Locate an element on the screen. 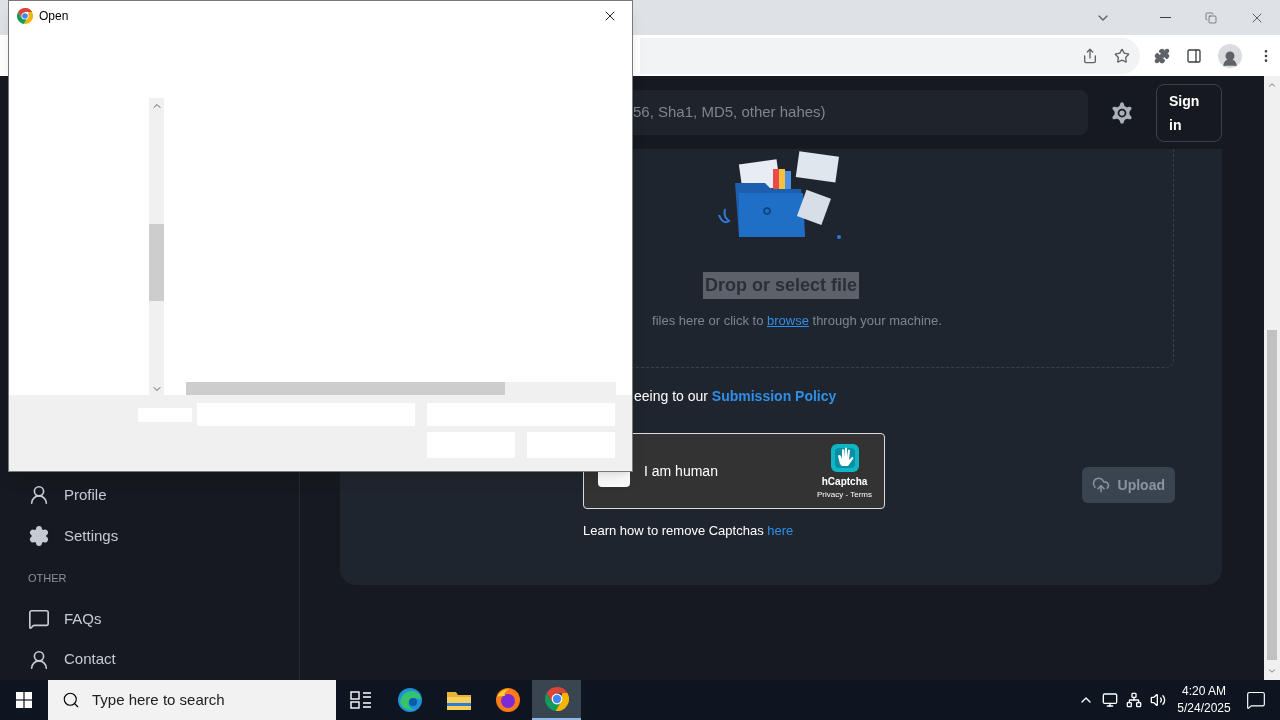 The height and width of the screenshot is (720, 1280). edge-icon is located at coordinates (409, 700).